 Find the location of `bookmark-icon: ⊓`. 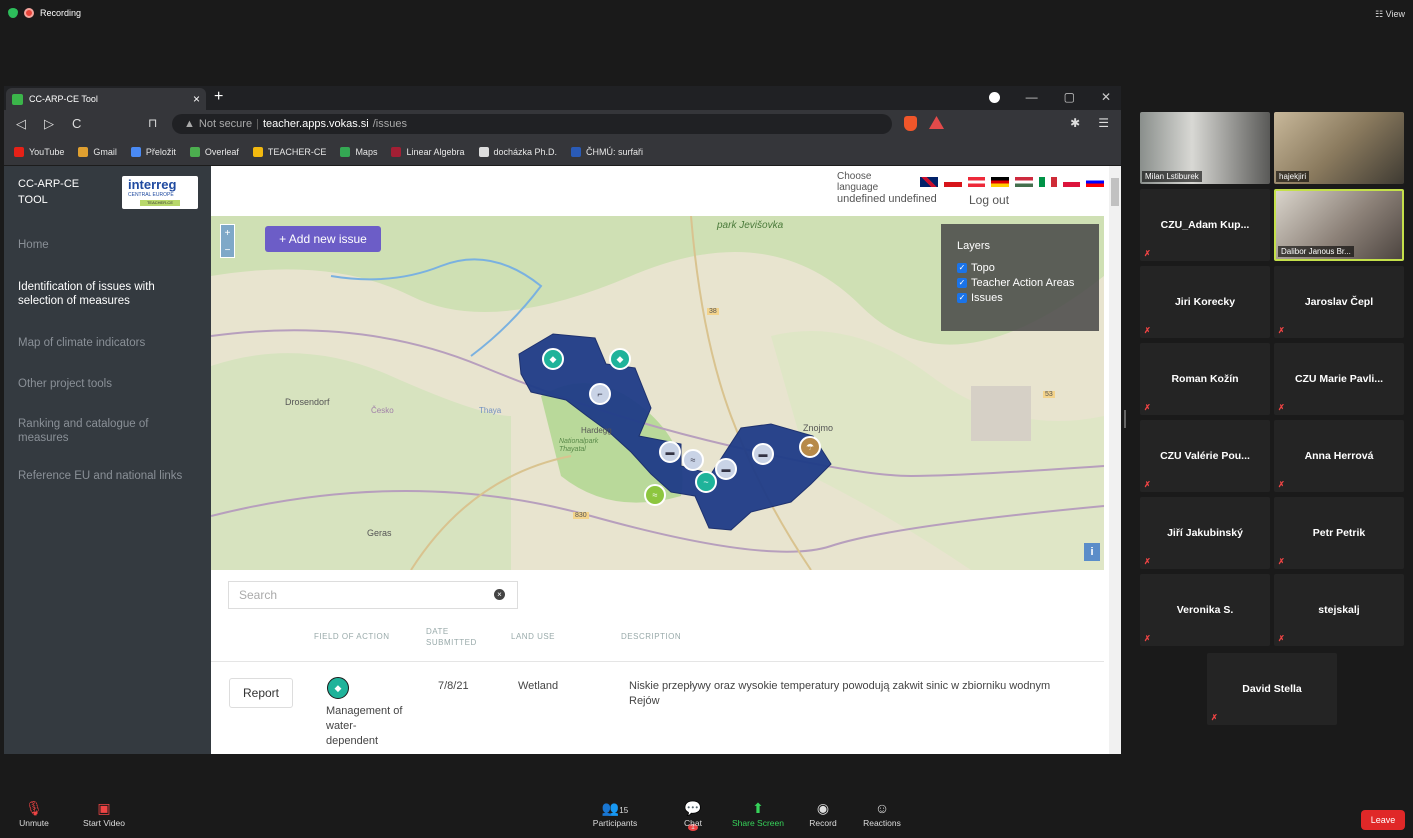

bookmark-icon: ⊓ is located at coordinates (152, 123).